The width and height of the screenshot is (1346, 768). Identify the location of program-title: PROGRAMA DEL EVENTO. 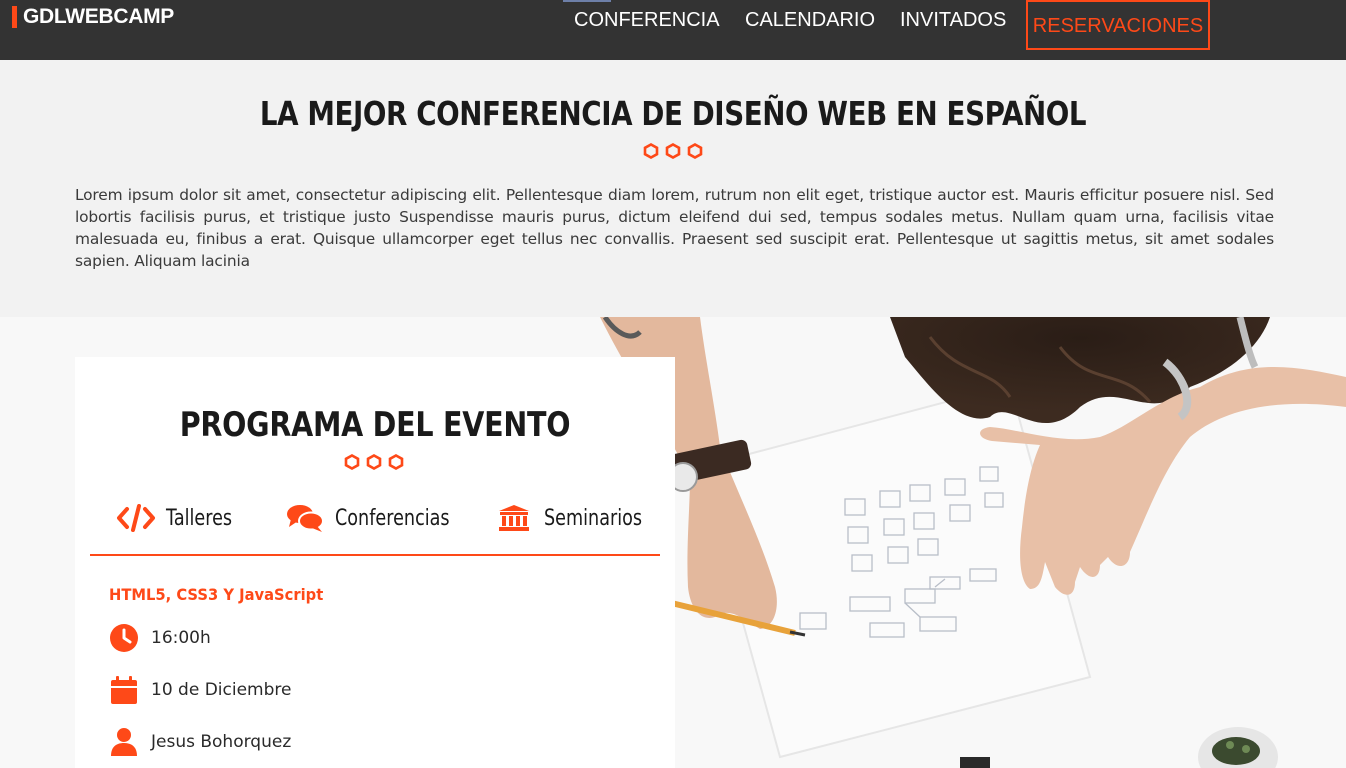
(375, 425).